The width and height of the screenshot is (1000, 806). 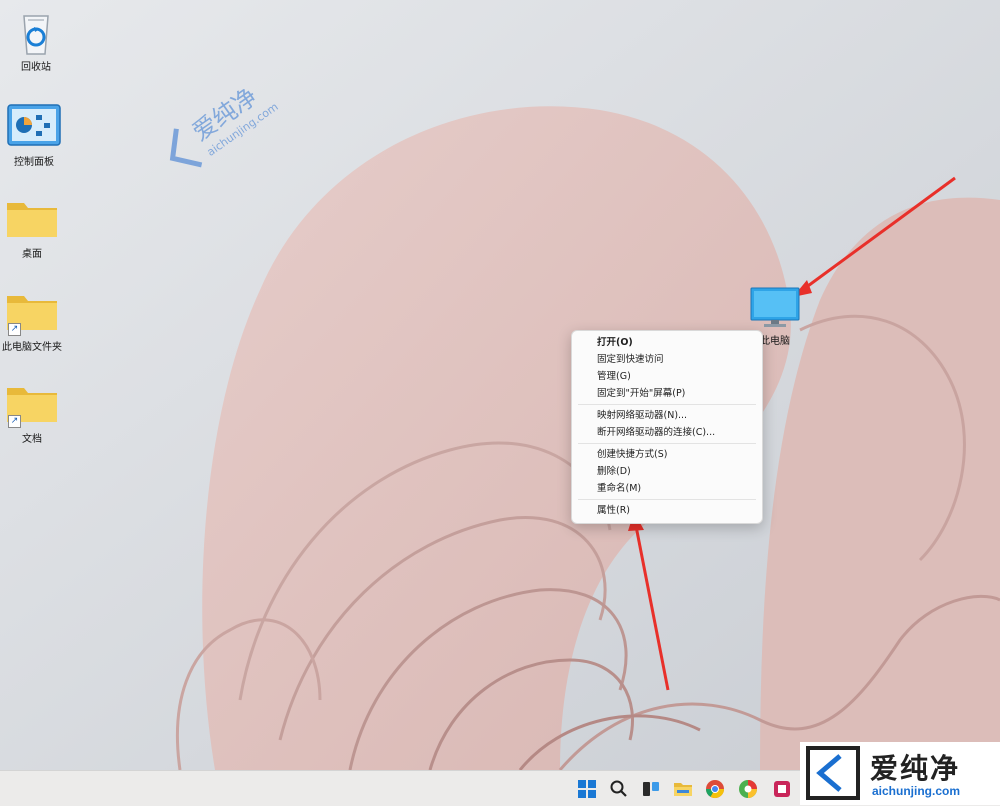 What do you see at coordinates (587, 789) in the screenshot?
I see `start-icon` at bounding box center [587, 789].